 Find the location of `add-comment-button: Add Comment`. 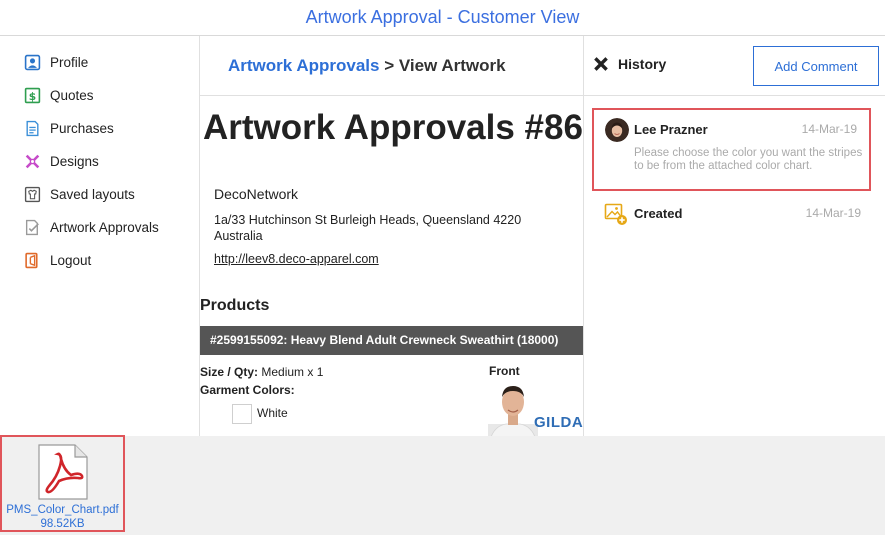

add-comment-button: Add Comment is located at coordinates (816, 66).